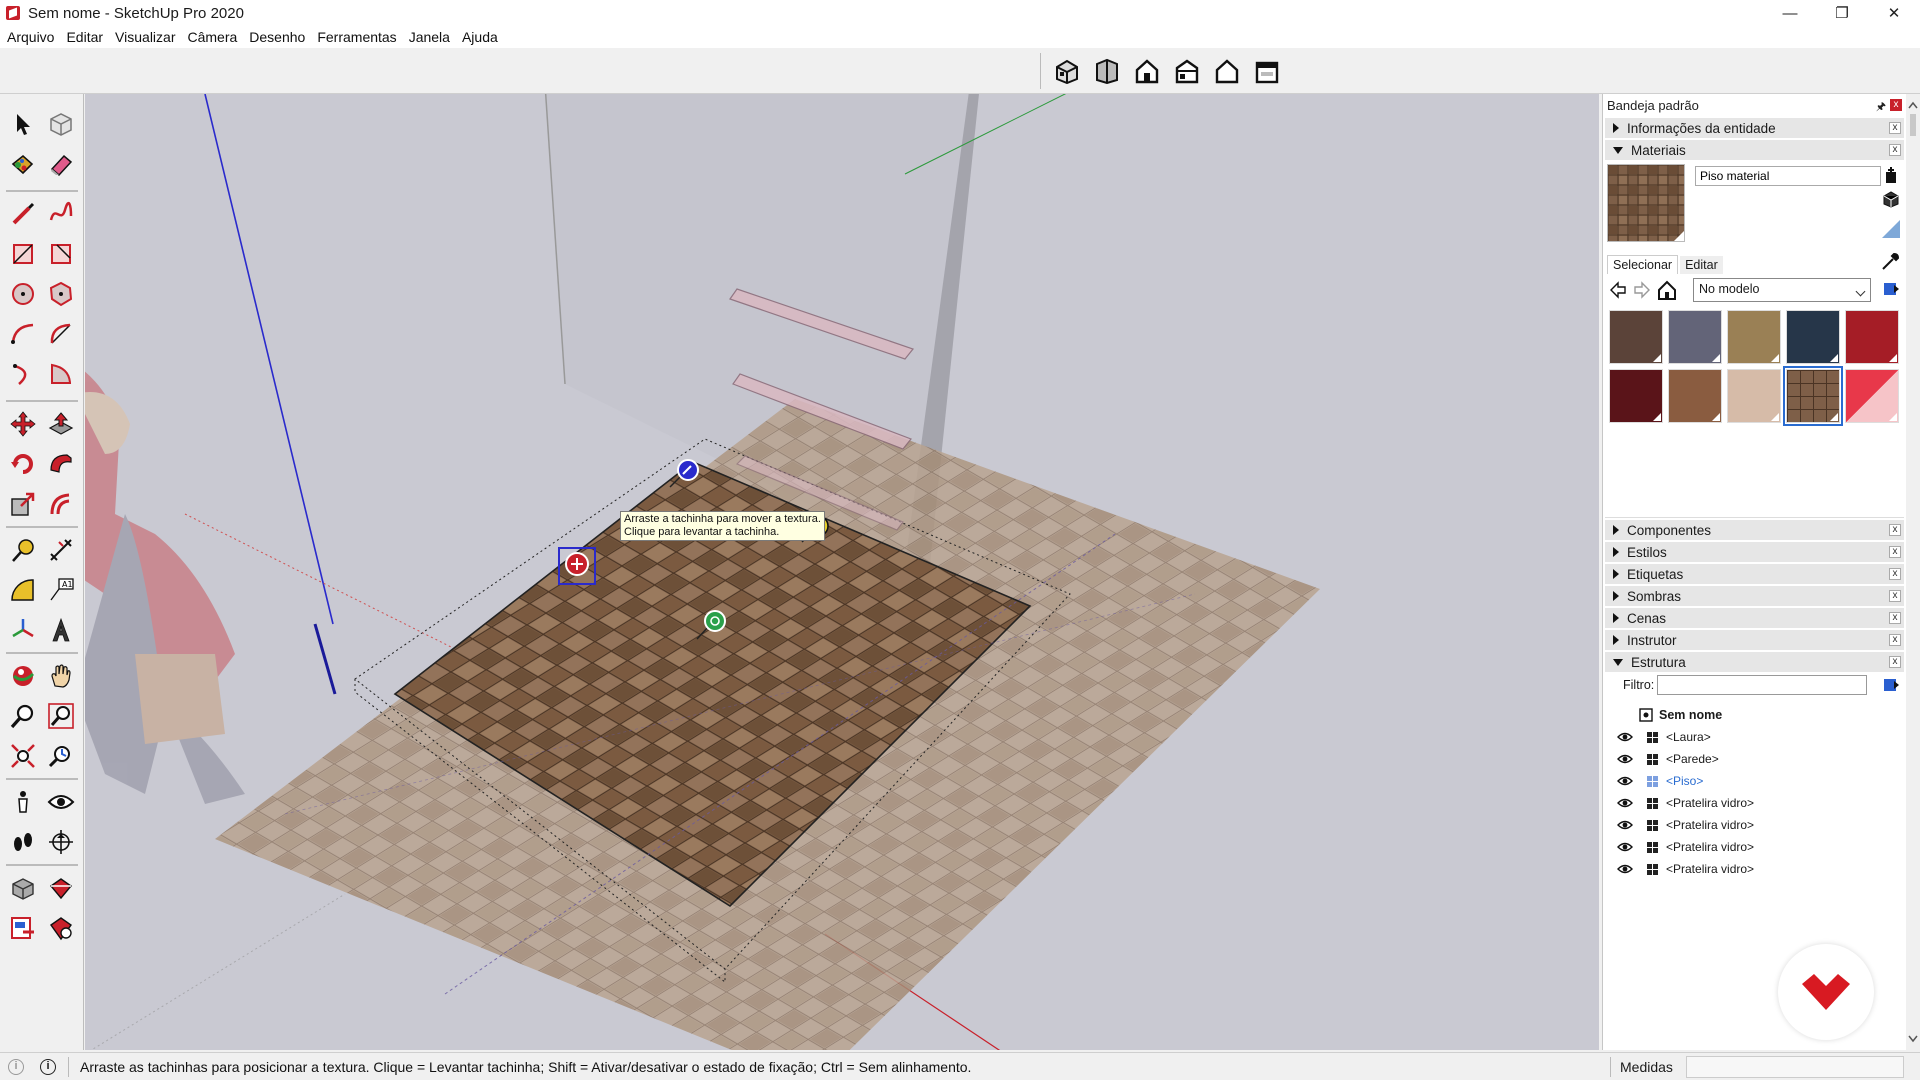  I want to click on front-view-icon, so click(1147, 71).